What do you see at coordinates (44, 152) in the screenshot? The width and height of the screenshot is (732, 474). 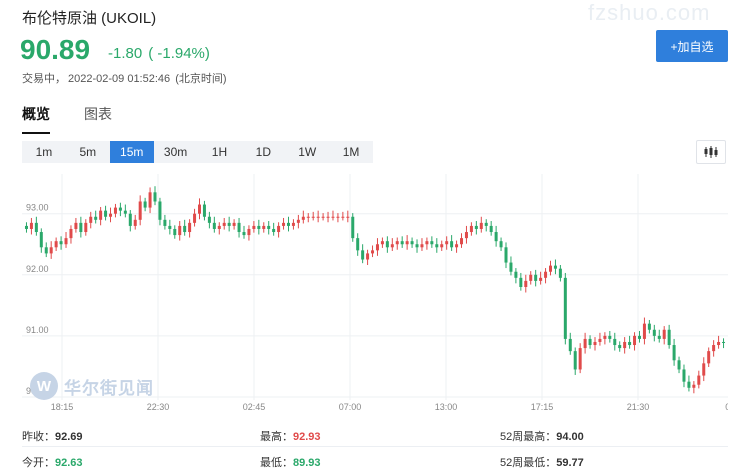 I see `interval-1m: 1m` at bounding box center [44, 152].